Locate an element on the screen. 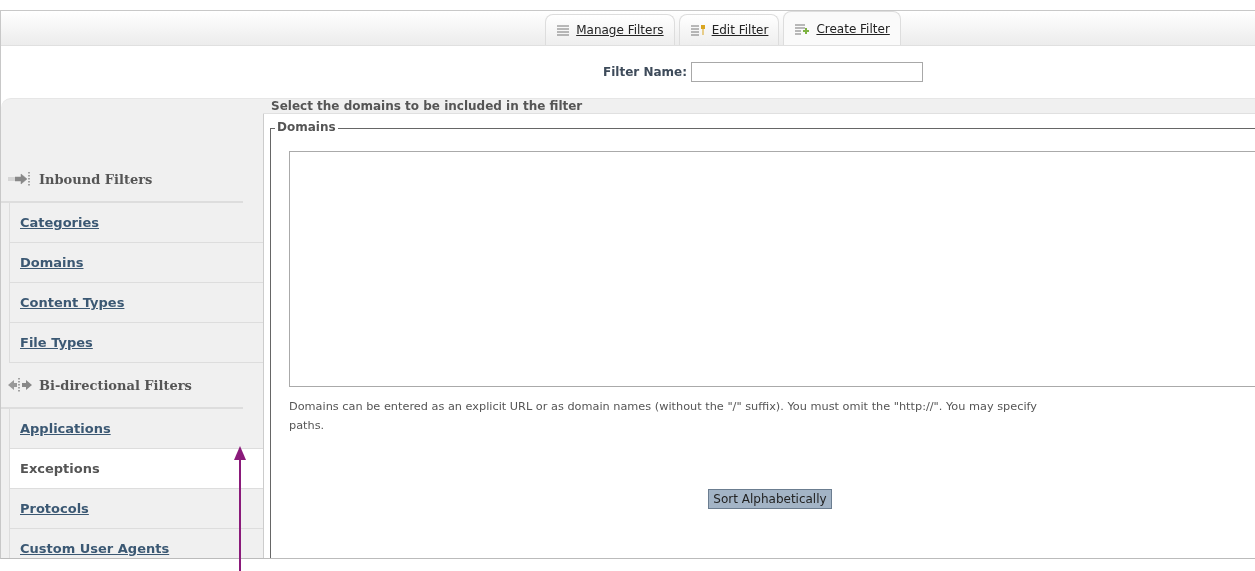  filter-name-label: Filter Name: is located at coordinates (645, 72).